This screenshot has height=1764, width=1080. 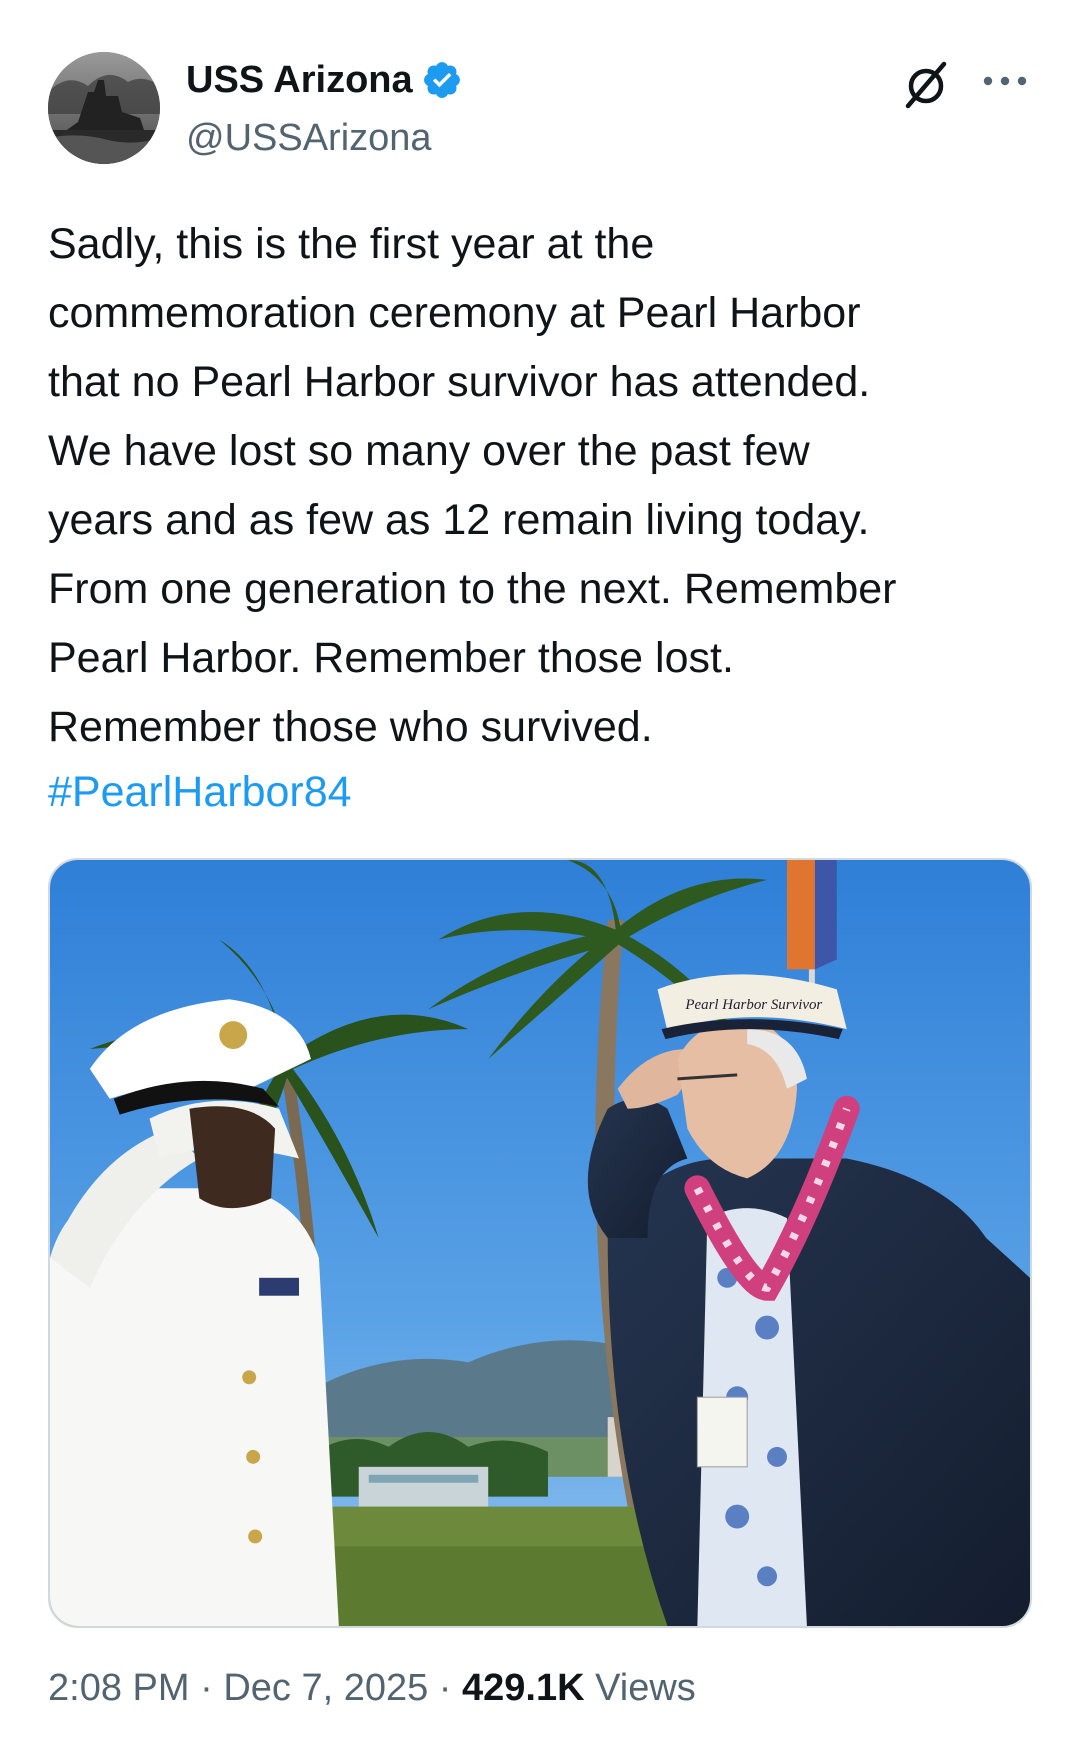 I want to click on author-handle: @USSArizona, so click(x=309, y=138).